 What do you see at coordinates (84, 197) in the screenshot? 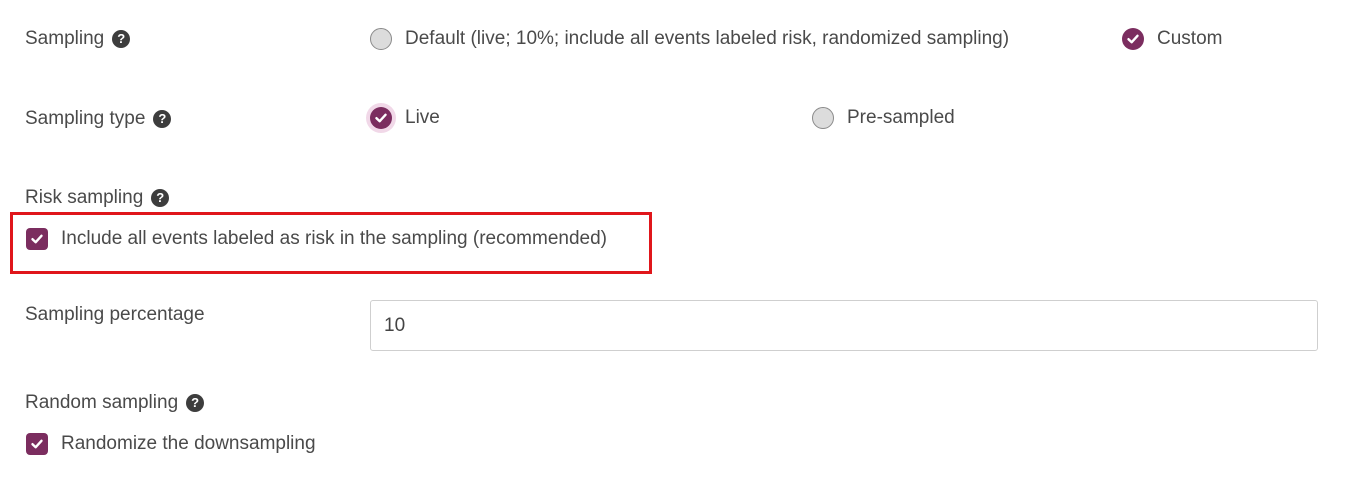
I see `risk-sampling-label: Risk sampling` at bounding box center [84, 197].